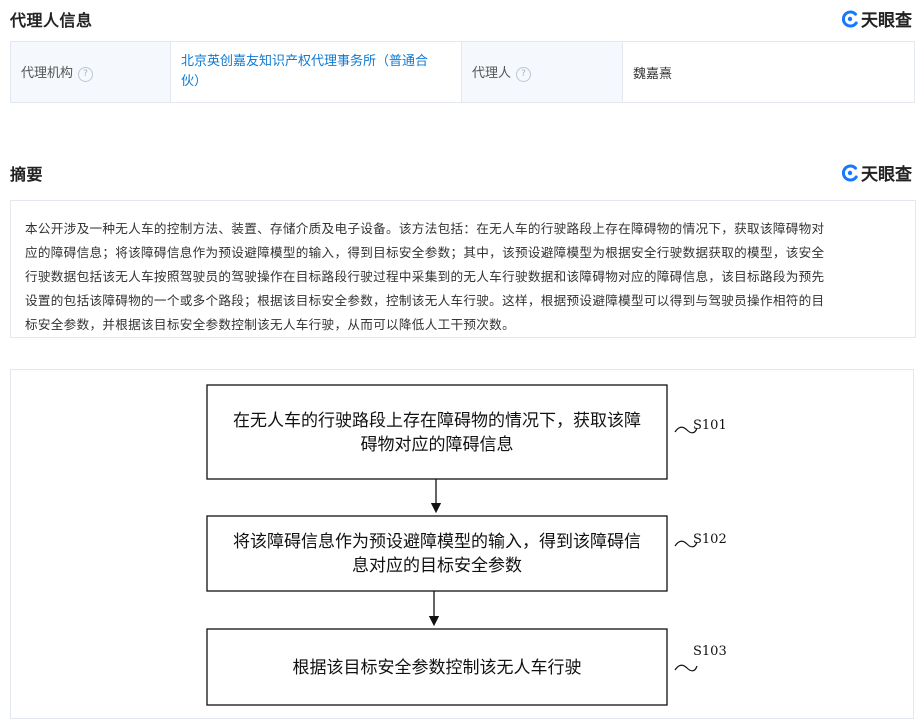 The height and width of the screenshot is (722, 920). Describe the element at coordinates (437, 421) in the screenshot. I see `flowchart-step-text: 在无人车的行驶路段上存在障碍物的情况下，获取该障` at that location.